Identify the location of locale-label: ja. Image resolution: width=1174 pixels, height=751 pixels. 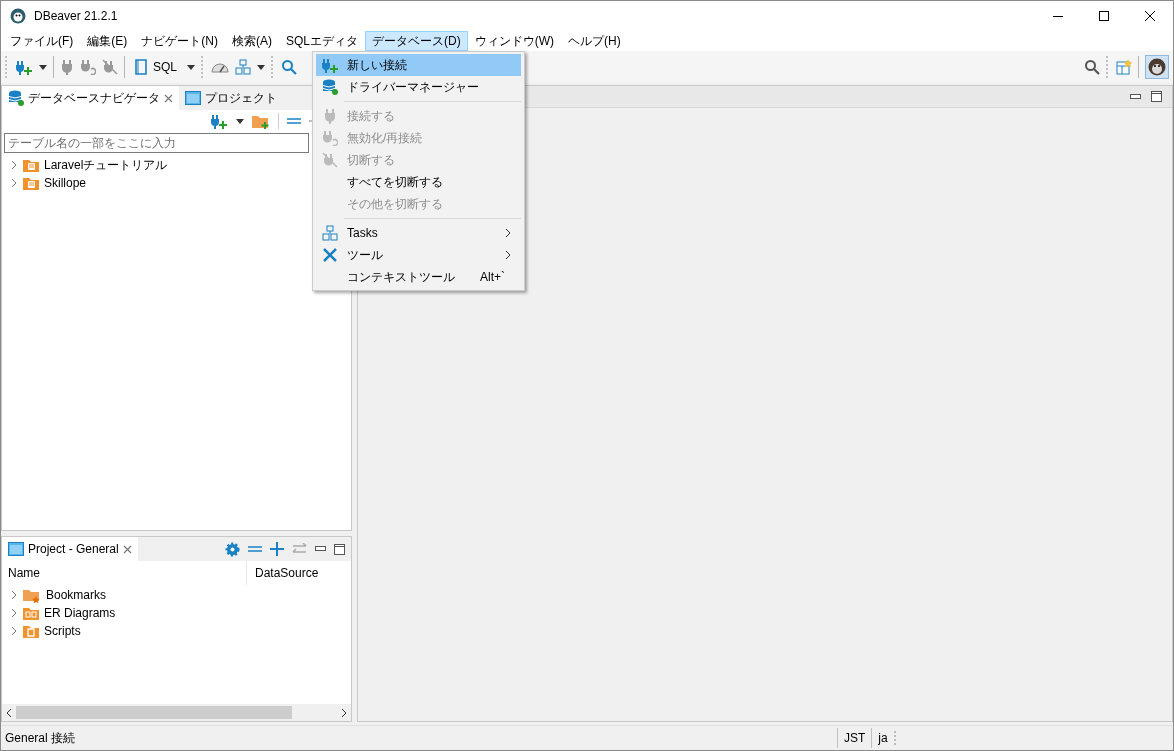
(883, 738).